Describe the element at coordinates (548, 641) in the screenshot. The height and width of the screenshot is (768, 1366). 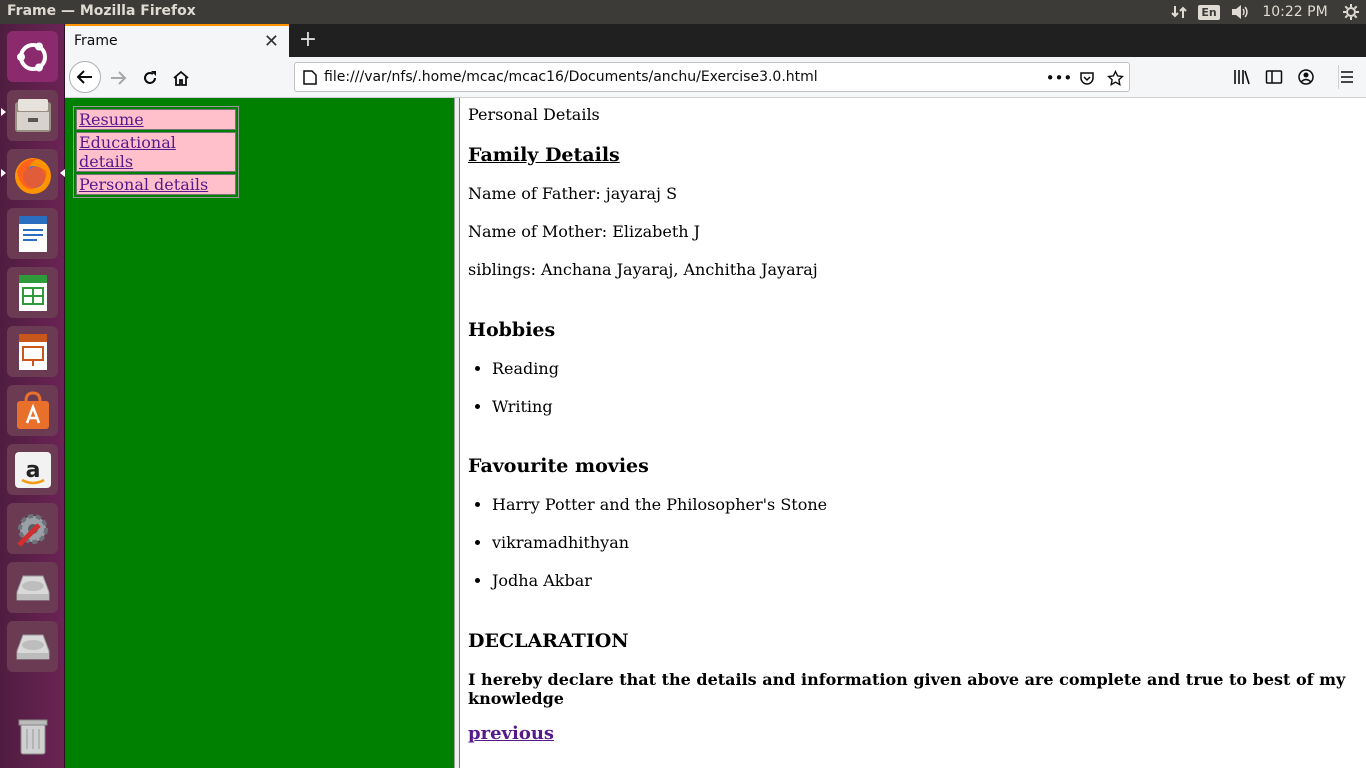
I see `declaration-heading: DECLARATION` at that location.